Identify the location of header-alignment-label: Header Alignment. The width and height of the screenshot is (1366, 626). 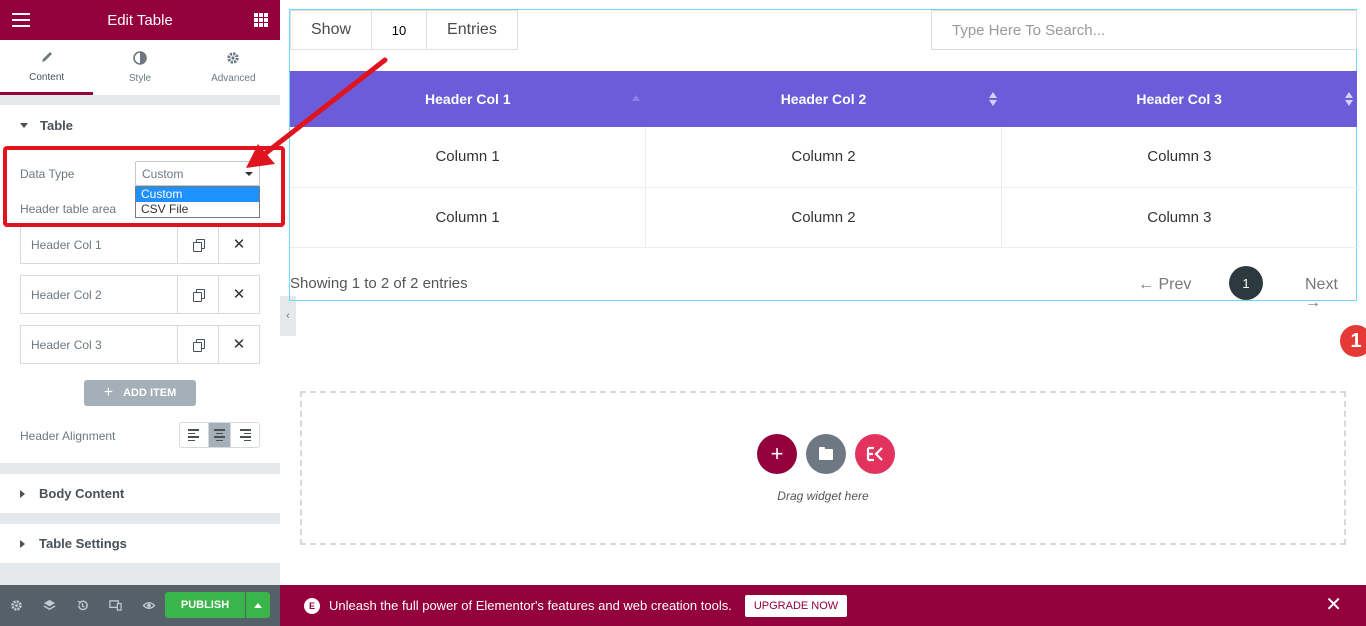
(68, 436).